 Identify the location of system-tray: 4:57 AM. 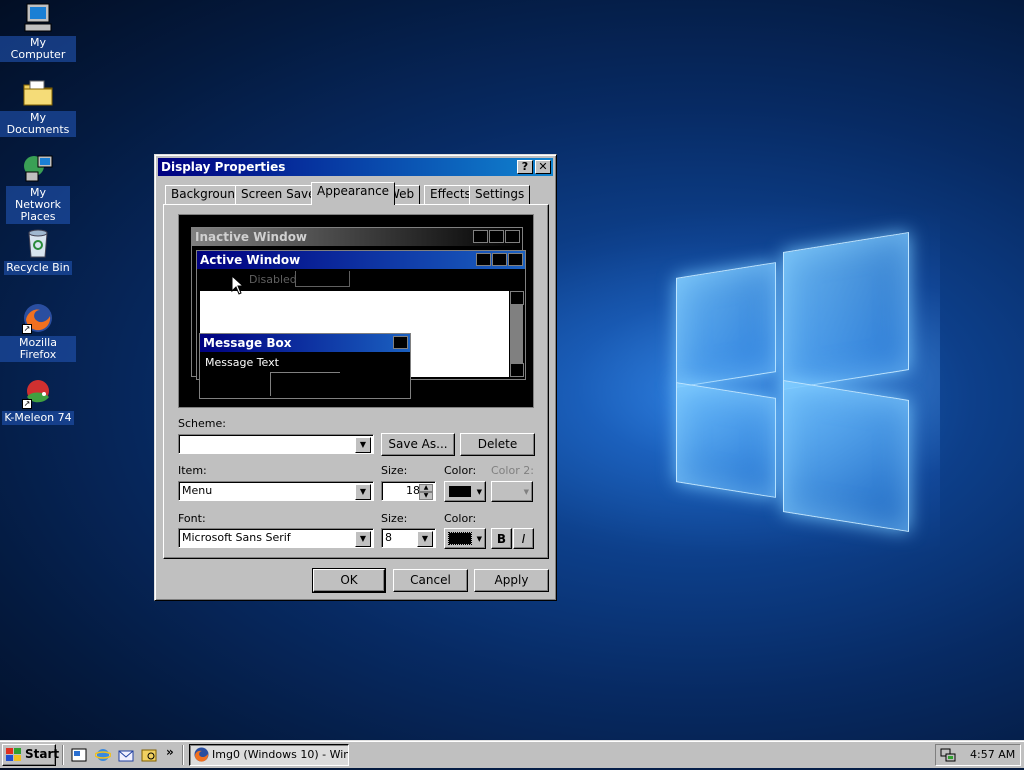
(978, 755).